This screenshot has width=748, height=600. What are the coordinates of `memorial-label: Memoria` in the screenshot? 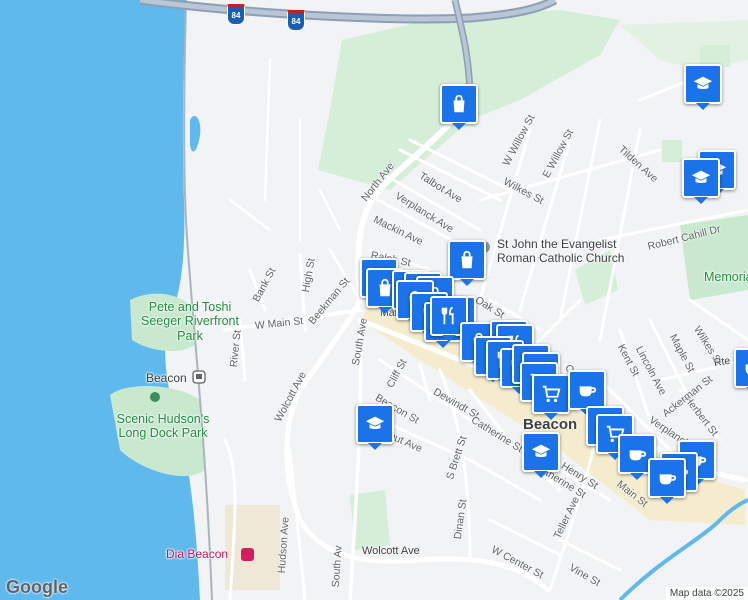 It's located at (726, 277).